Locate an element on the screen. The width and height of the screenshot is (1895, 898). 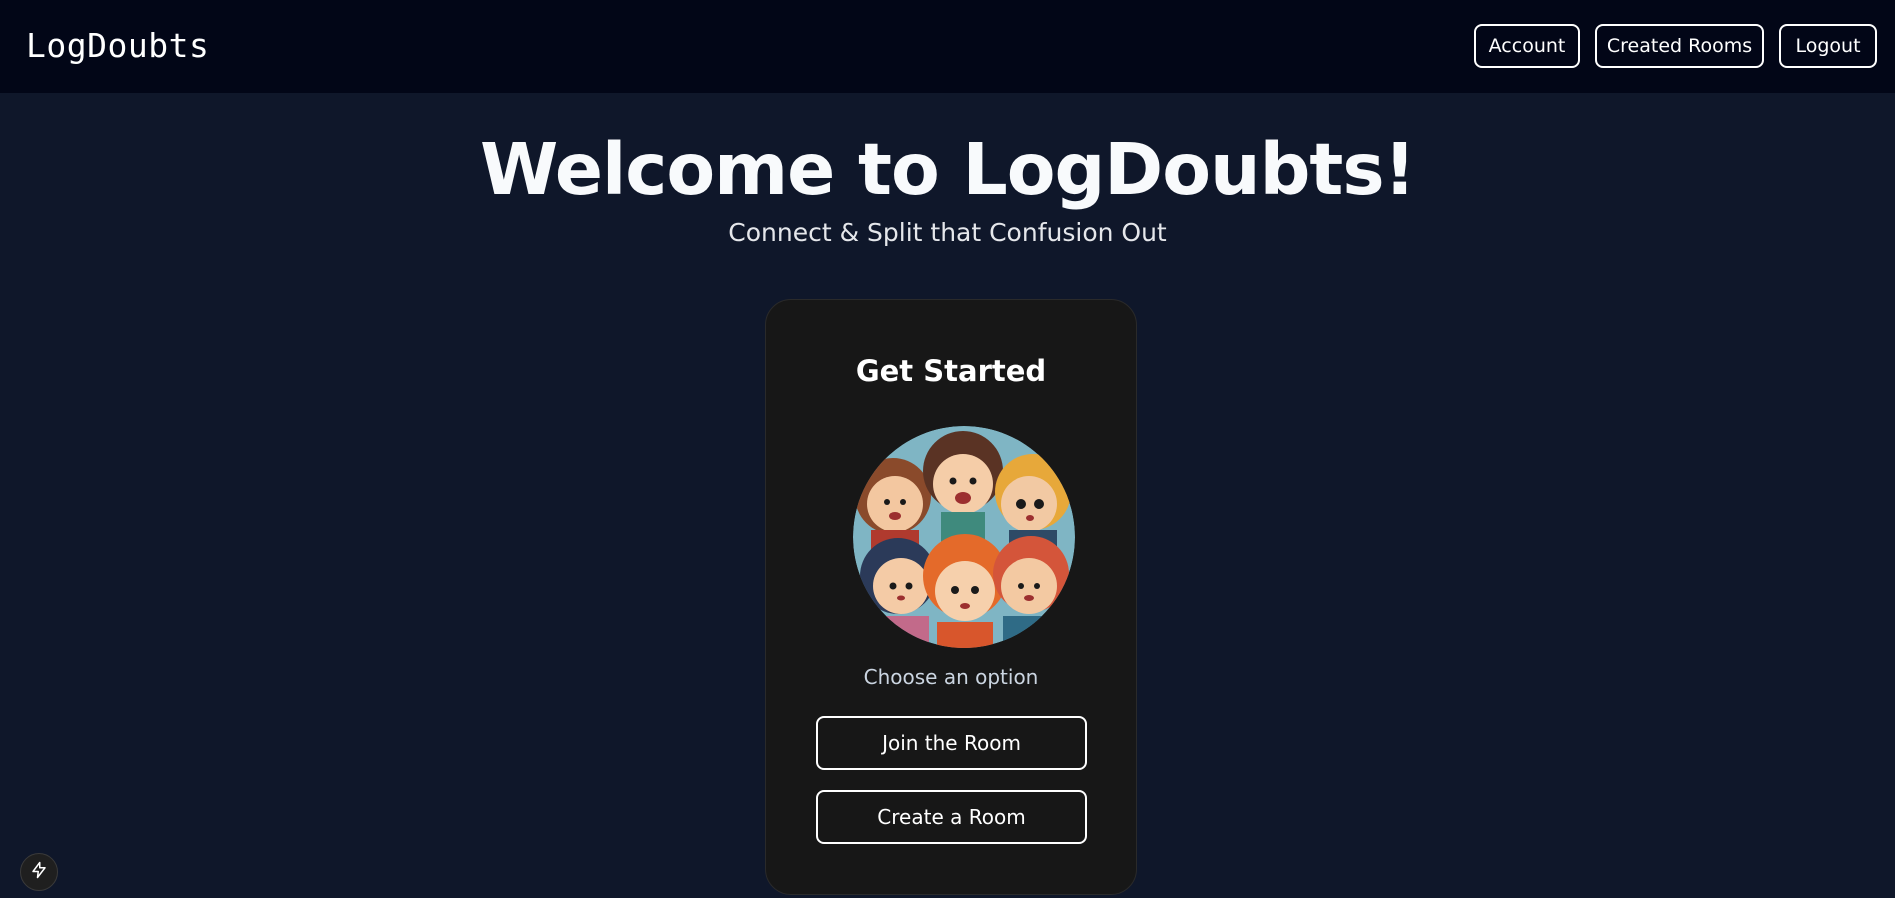
lightning-bolt-icon is located at coordinates (39, 872).